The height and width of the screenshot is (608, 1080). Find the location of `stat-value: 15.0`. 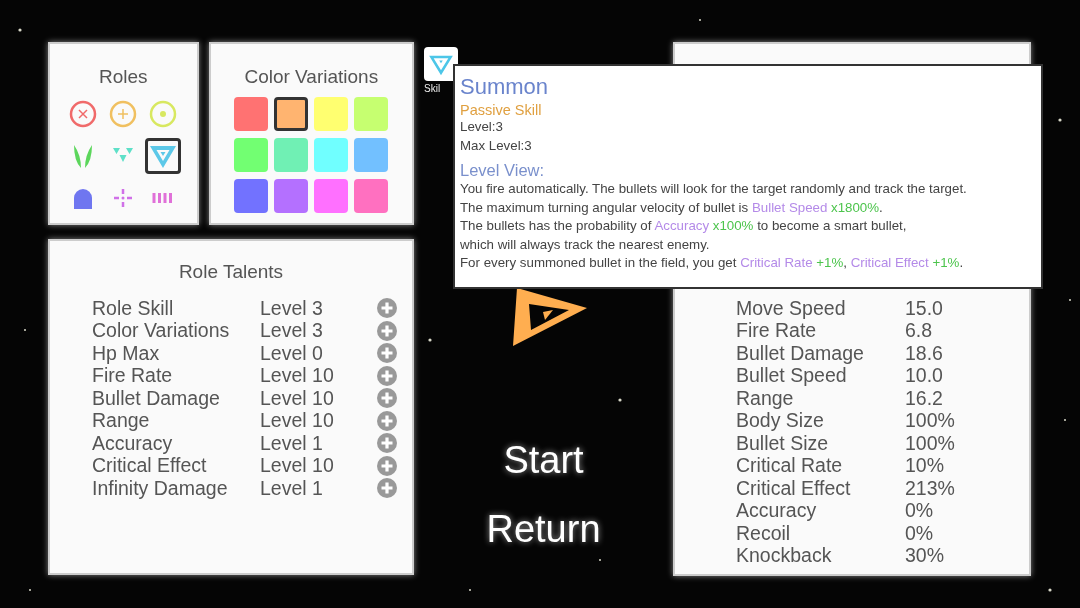

stat-value: 15.0 is located at coordinates (924, 308).